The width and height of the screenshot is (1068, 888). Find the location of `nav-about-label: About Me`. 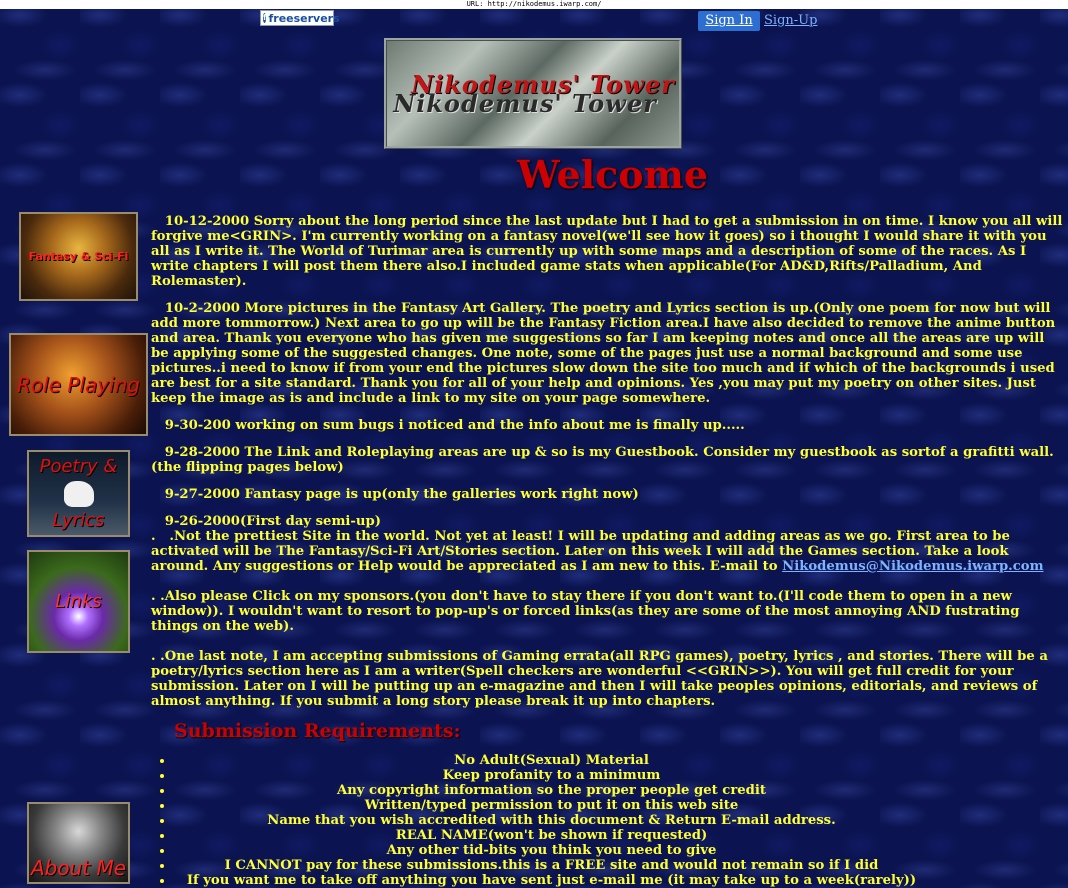

nav-about-label: About Me is located at coordinates (78, 868).